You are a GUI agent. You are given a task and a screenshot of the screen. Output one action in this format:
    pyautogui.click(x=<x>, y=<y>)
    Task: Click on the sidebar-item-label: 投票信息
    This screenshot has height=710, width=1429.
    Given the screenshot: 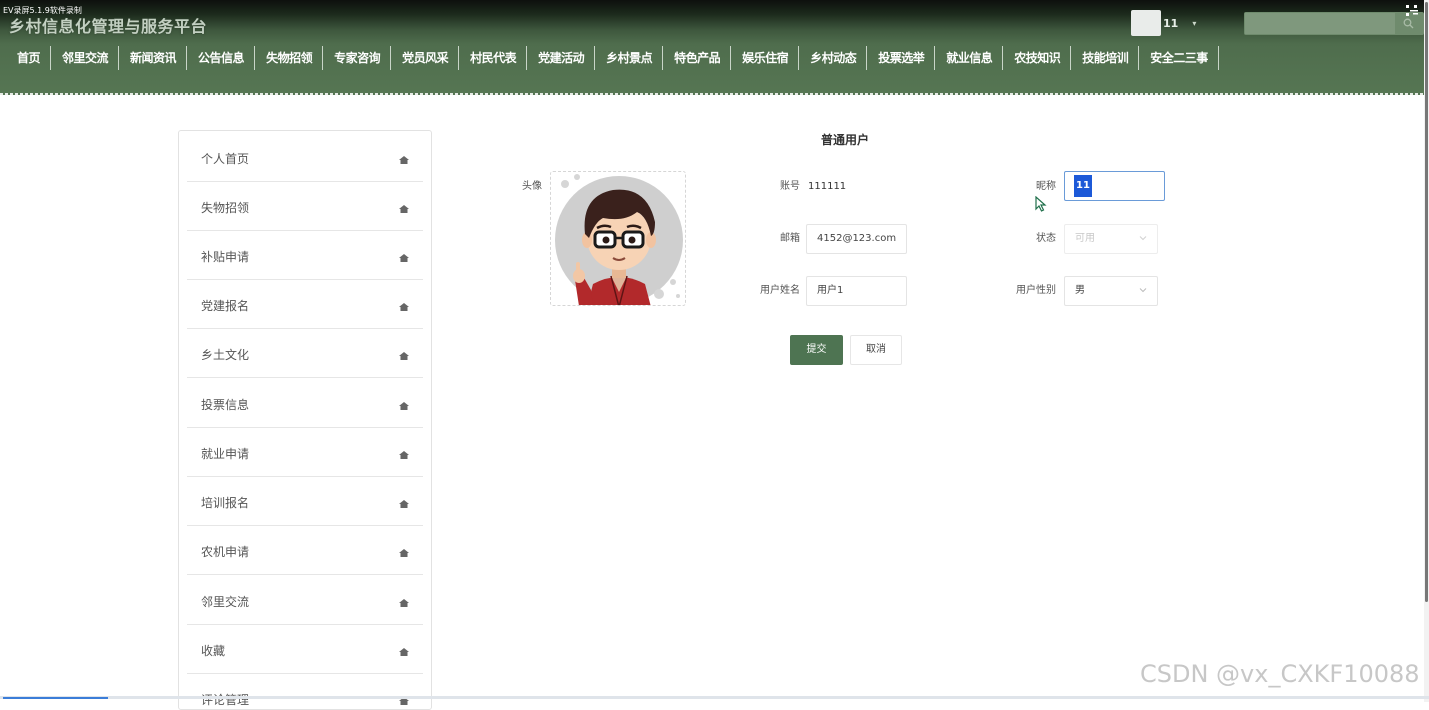 What is the action you would take?
    pyautogui.click(x=225, y=405)
    